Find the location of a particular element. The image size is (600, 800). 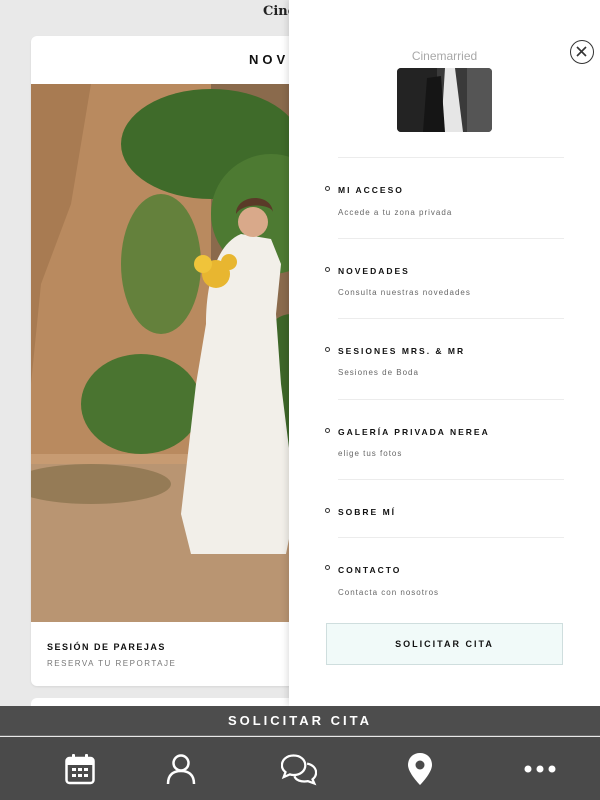

menu-item-desc: elige tus fotos is located at coordinates (370, 453).